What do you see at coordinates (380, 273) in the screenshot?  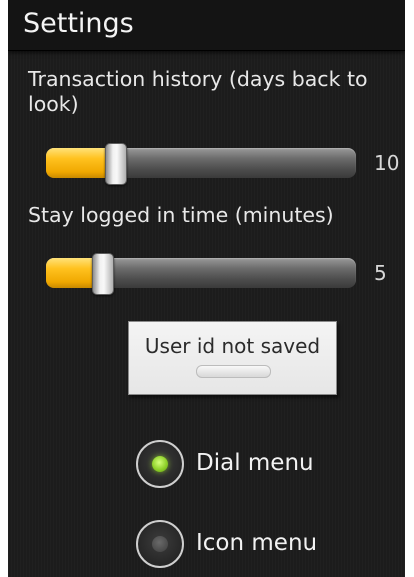 I see `stay-logged-in-value: 5` at bounding box center [380, 273].